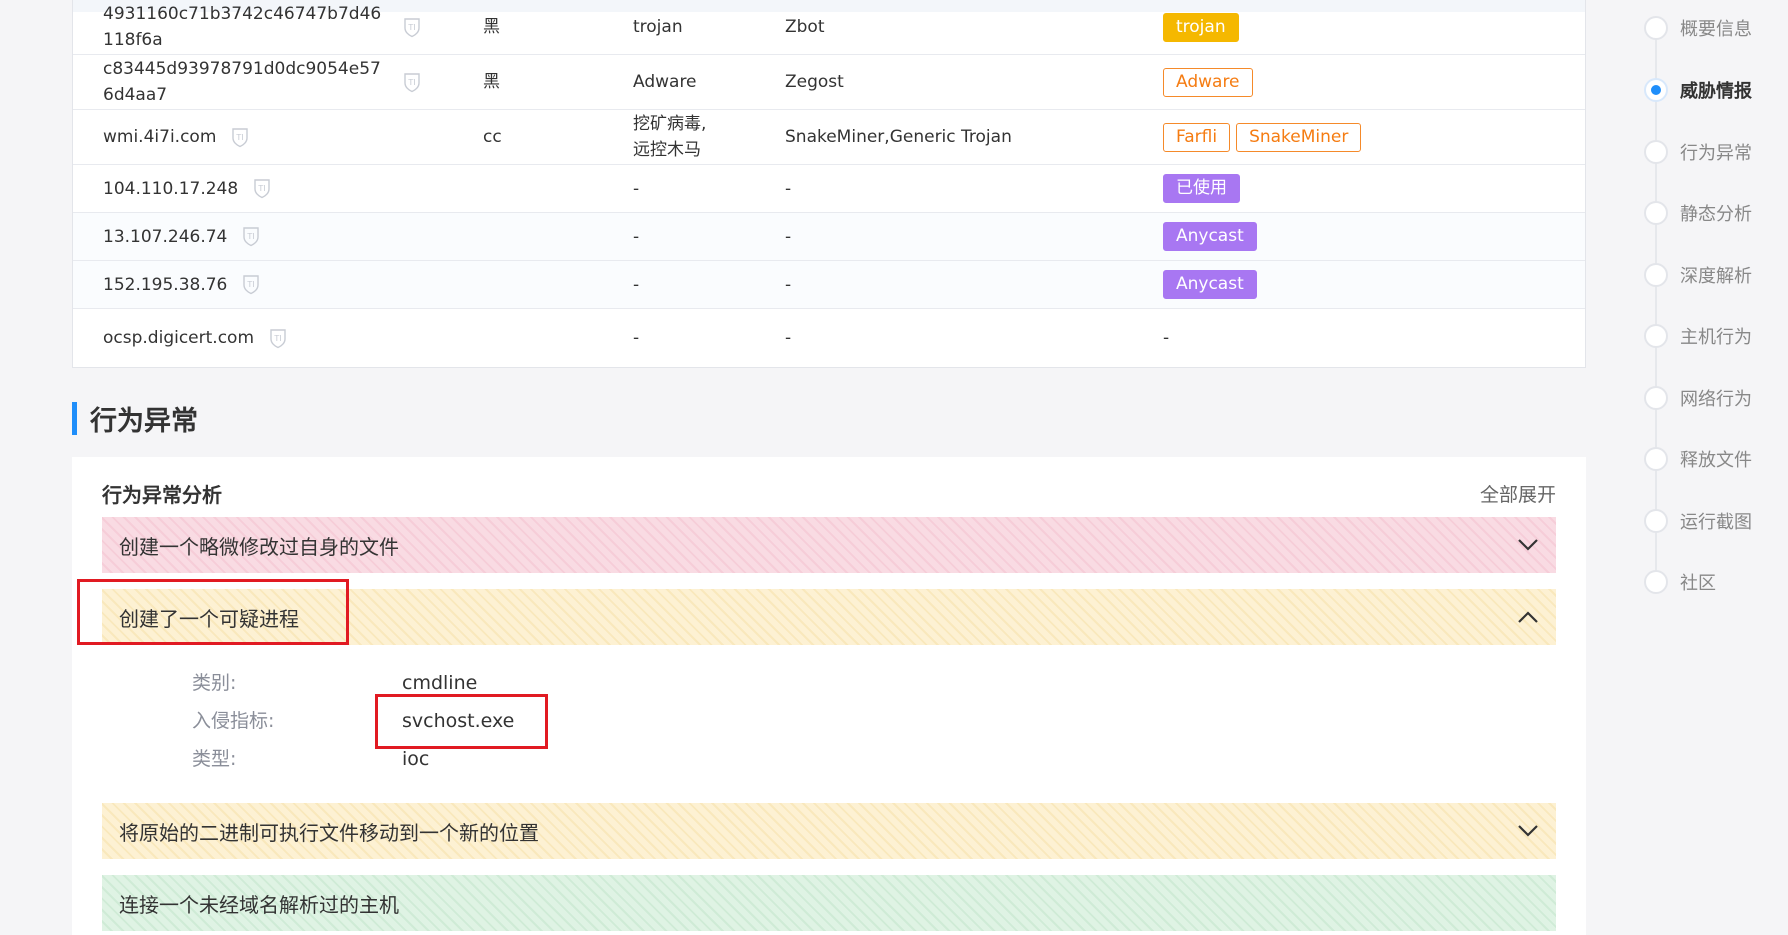  I want to click on nav-item-screenshots: 运行截图, so click(1709, 520).